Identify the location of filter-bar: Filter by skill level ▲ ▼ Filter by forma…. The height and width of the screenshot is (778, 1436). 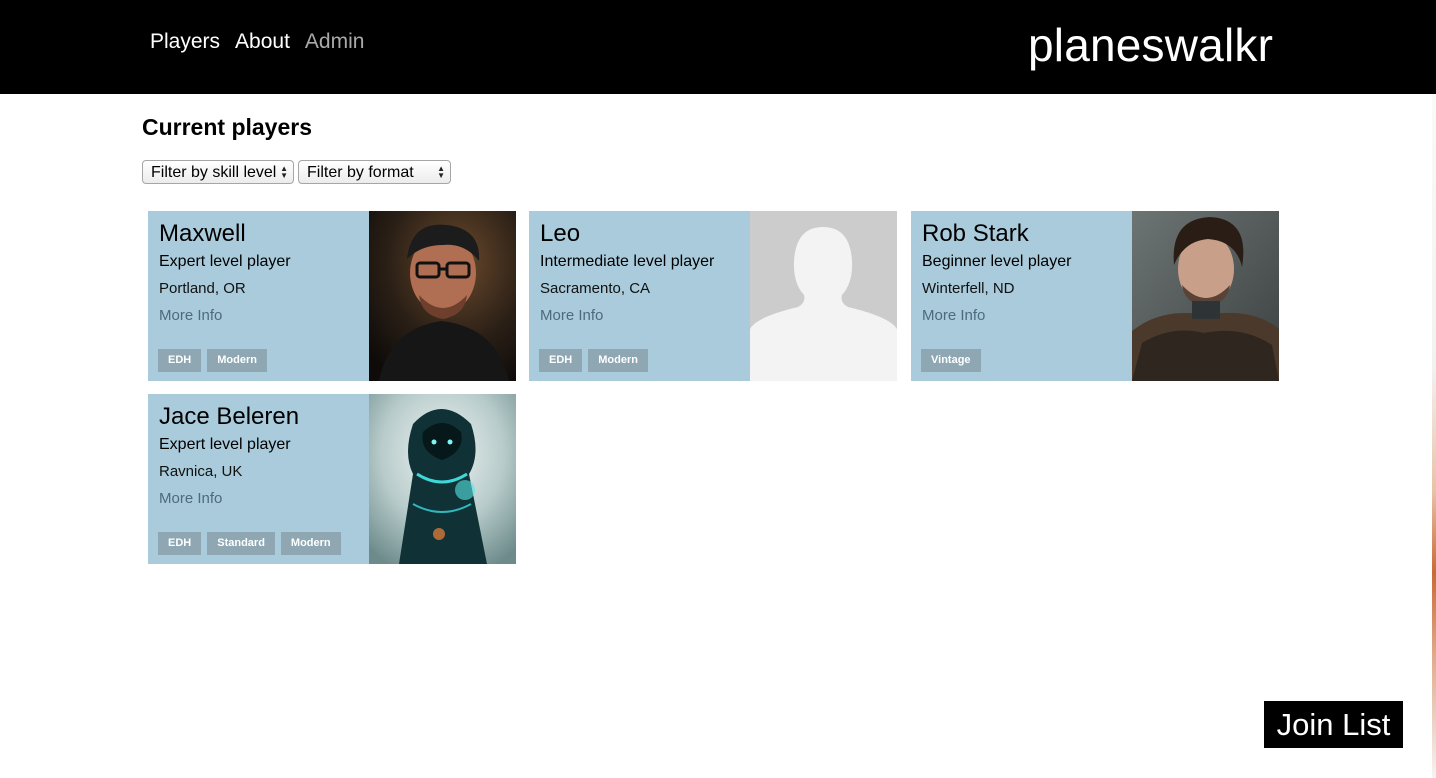
(296, 172).